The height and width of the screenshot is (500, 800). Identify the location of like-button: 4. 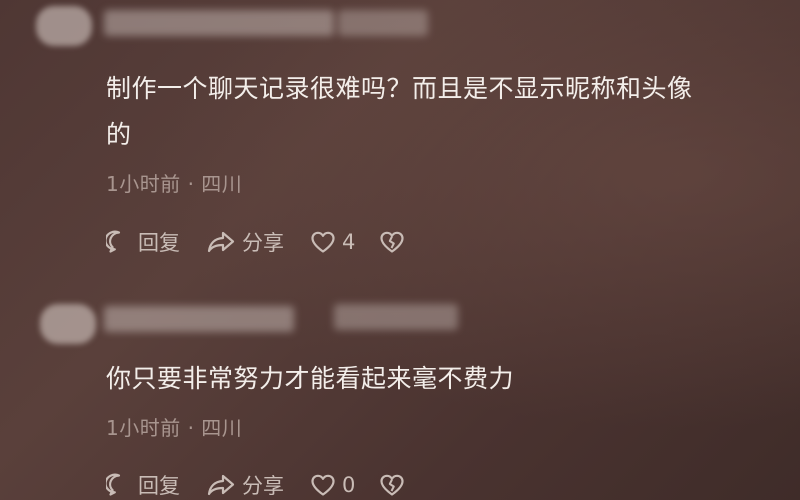
(332, 242).